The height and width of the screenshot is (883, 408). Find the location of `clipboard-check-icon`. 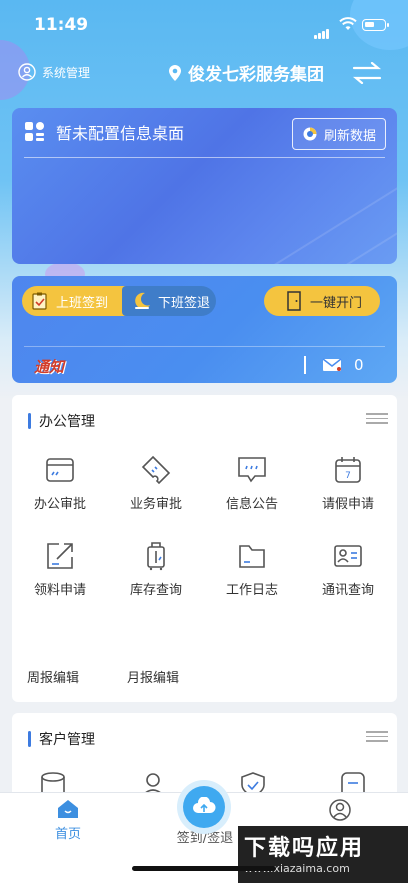

clipboard-check-icon is located at coordinates (39, 301).